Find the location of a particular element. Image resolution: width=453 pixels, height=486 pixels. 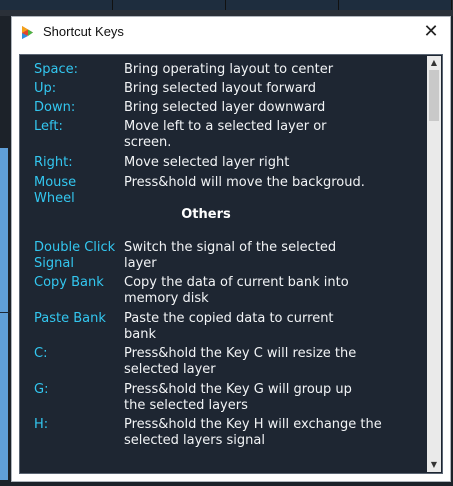

shortcut-key: Down: is located at coordinates (55, 107).